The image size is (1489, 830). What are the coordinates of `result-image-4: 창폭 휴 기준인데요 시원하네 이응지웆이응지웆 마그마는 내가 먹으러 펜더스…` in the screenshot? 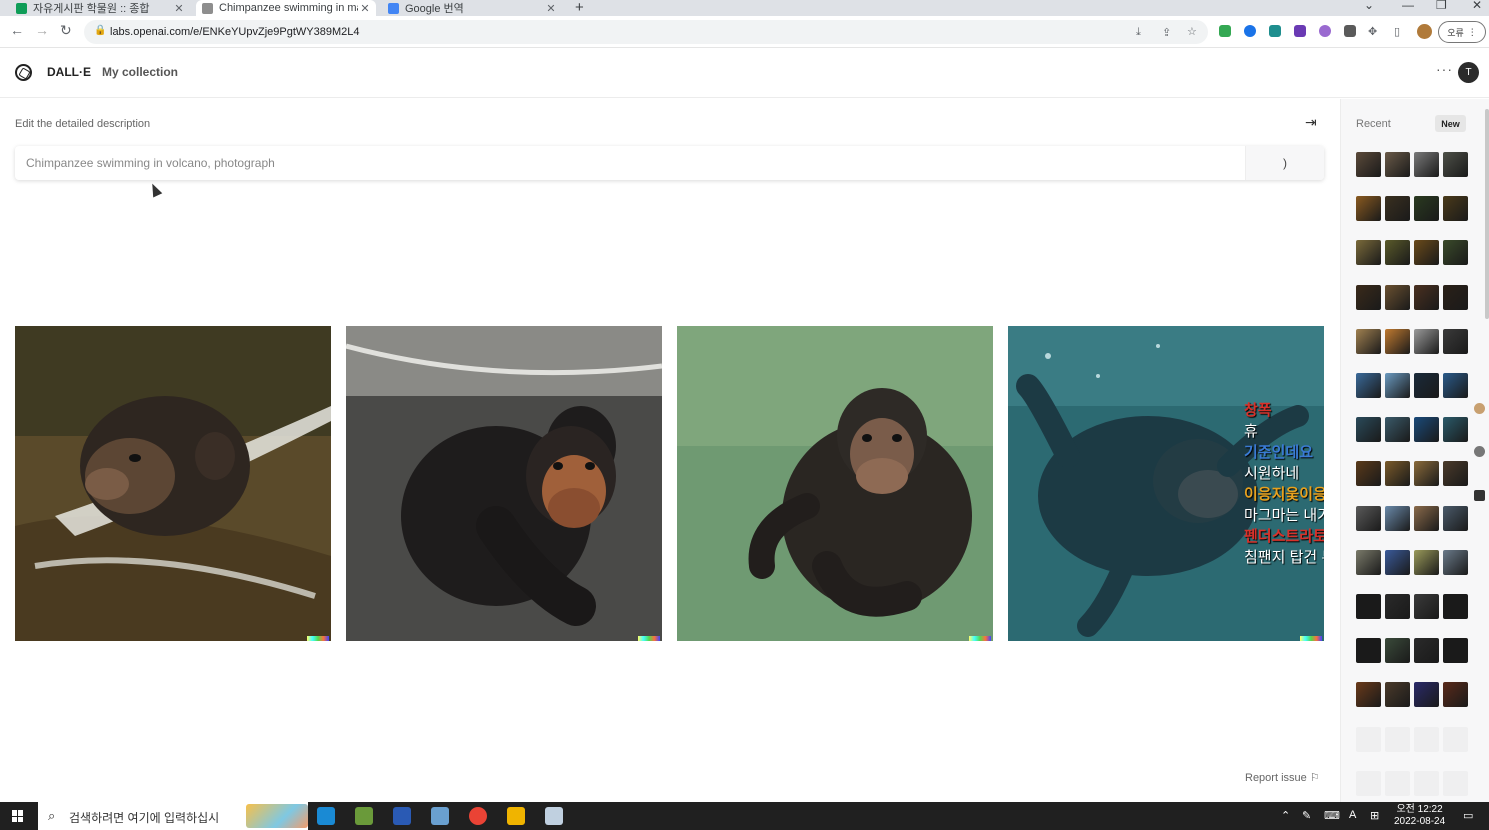 It's located at (1166, 483).